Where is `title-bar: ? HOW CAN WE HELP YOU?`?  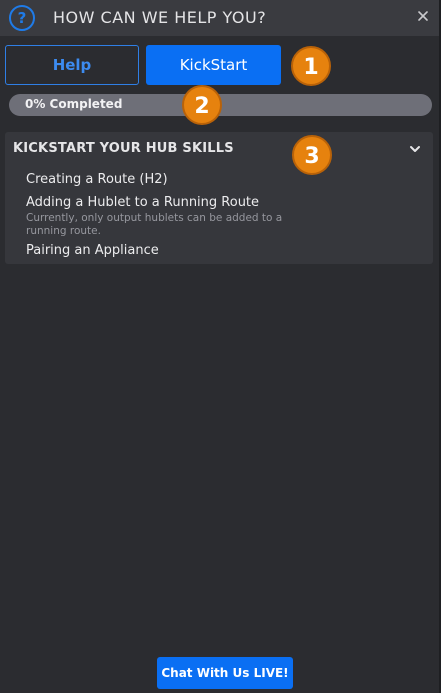
title-bar: ? HOW CAN WE HELP YOU? is located at coordinates (219, 18).